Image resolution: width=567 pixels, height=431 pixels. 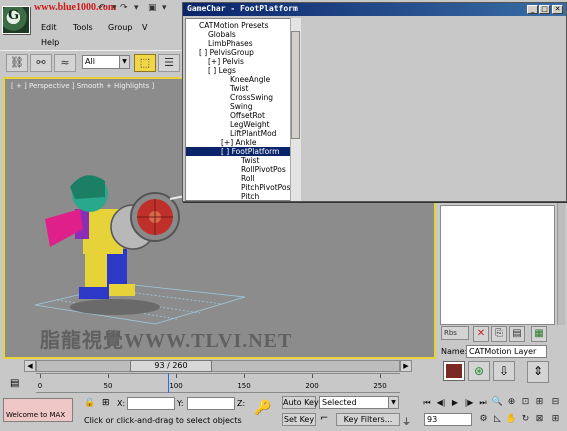 I want to click on unlink-icon: ⚯, so click(x=41, y=63).